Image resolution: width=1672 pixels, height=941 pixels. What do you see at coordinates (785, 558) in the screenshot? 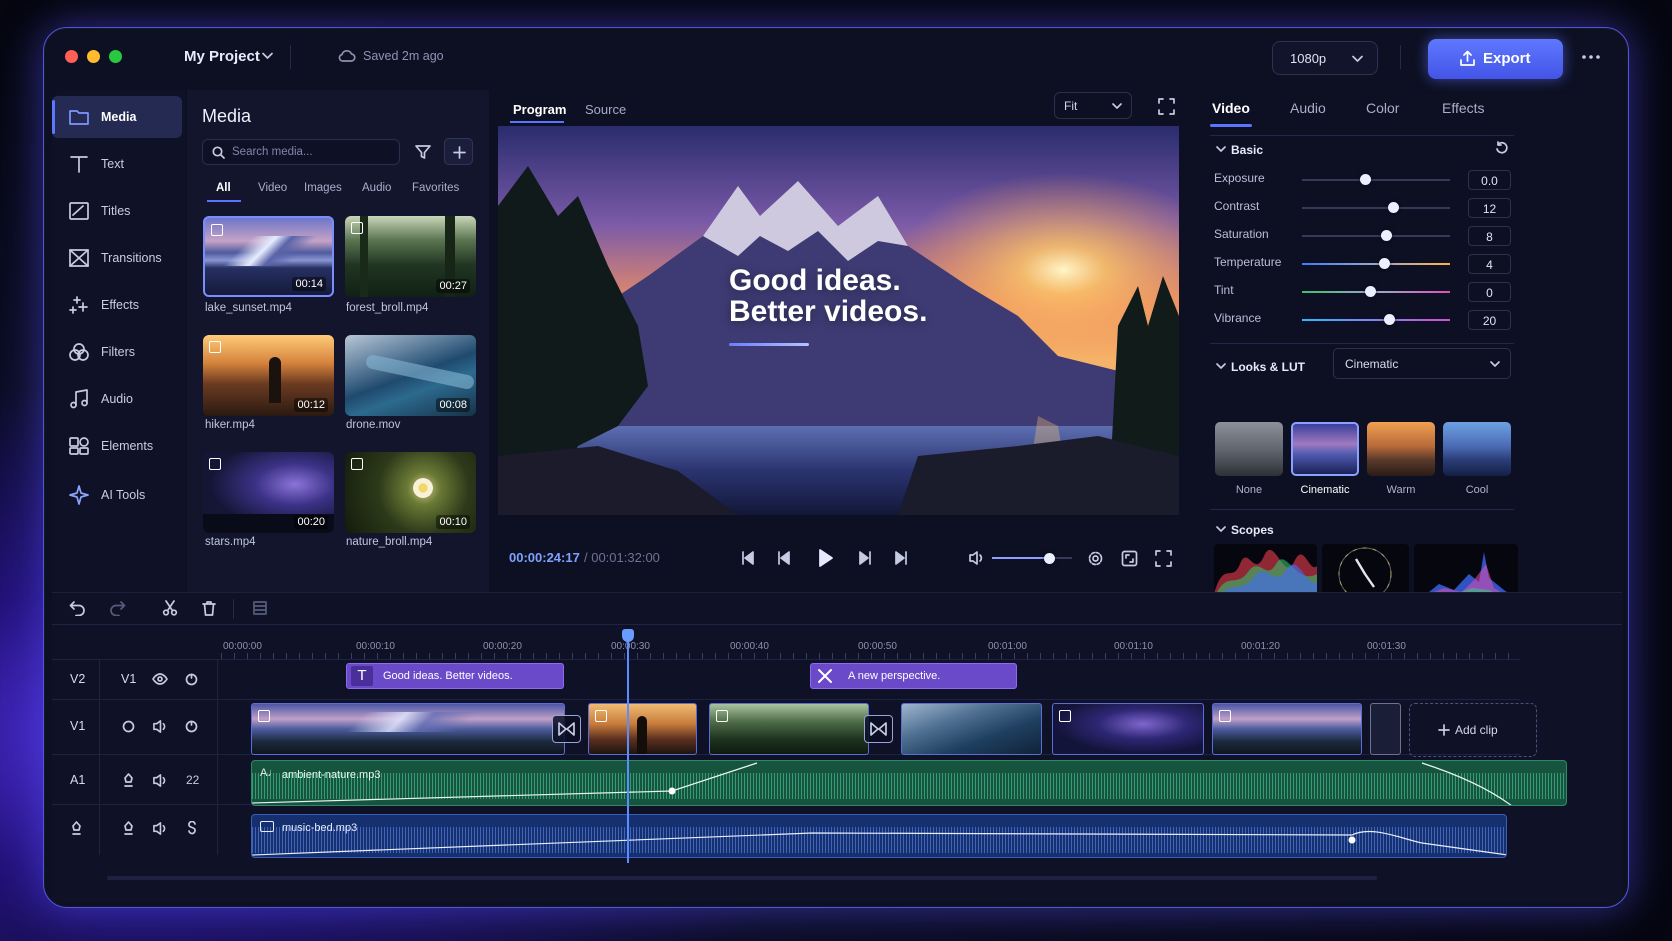
I see `step-back-icon` at bounding box center [785, 558].